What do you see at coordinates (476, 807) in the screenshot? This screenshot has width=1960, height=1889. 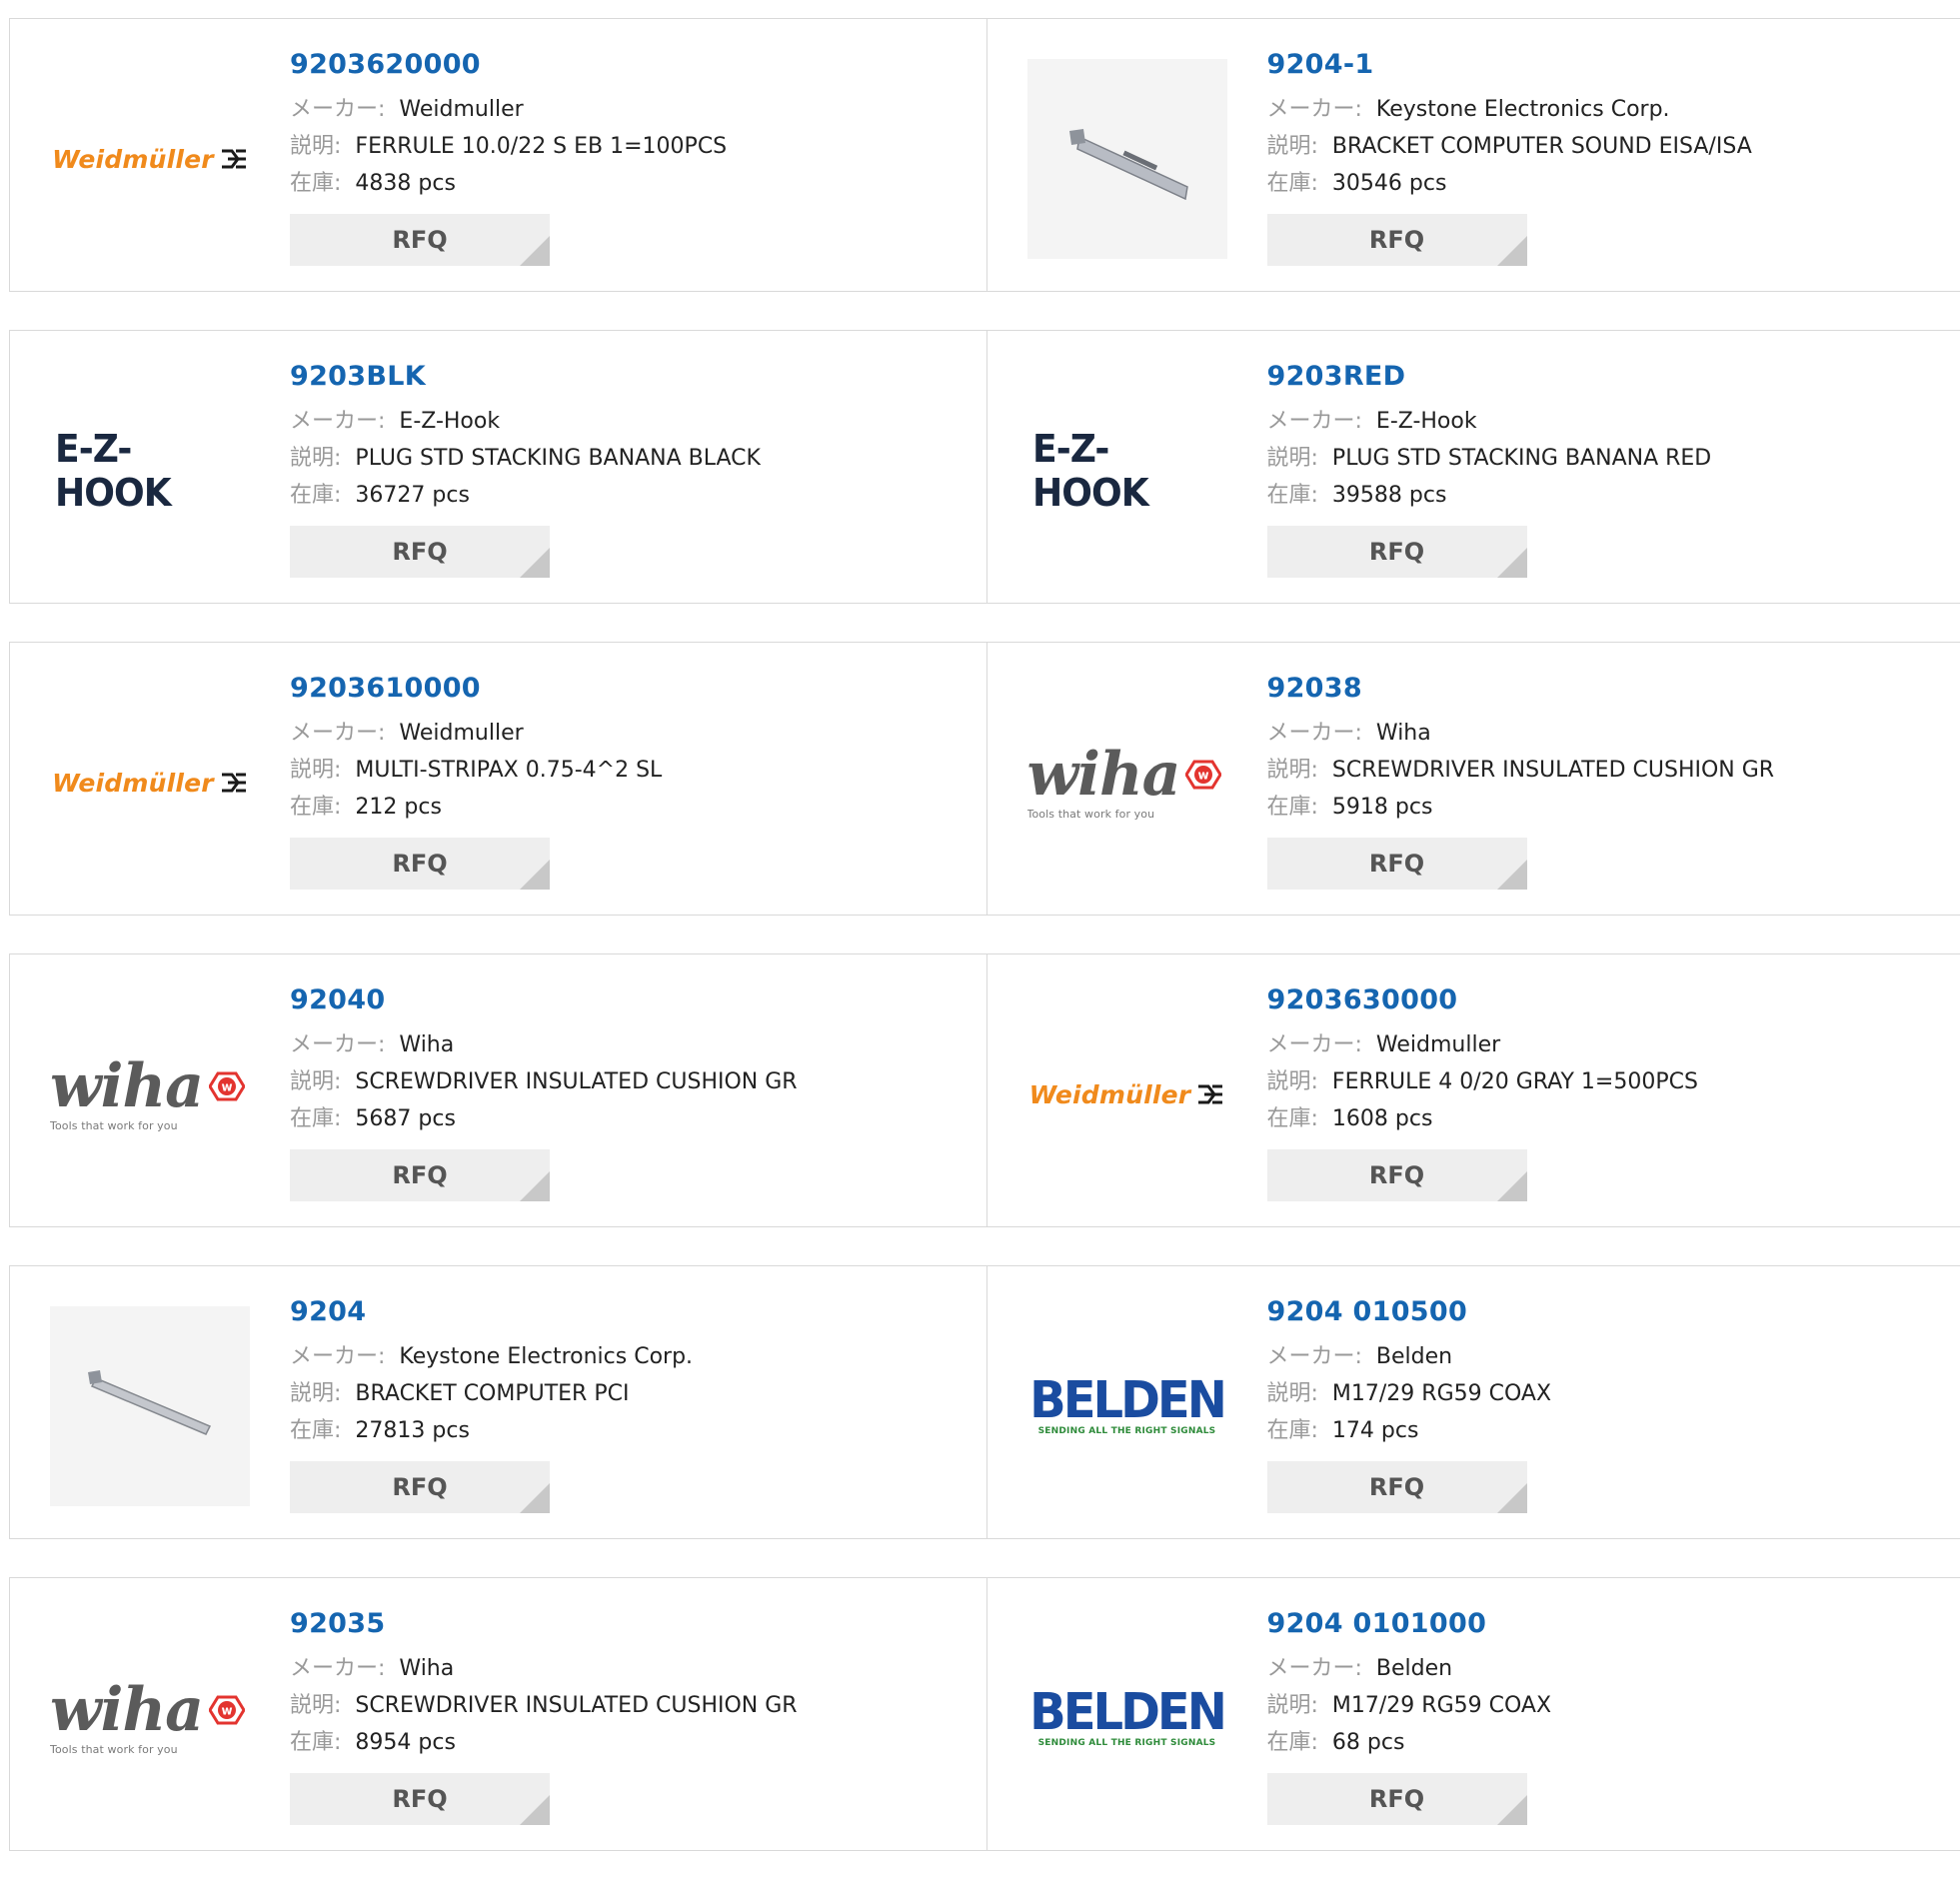 I see `stock-line: 在庫: 212 pcs` at bounding box center [476, 807].